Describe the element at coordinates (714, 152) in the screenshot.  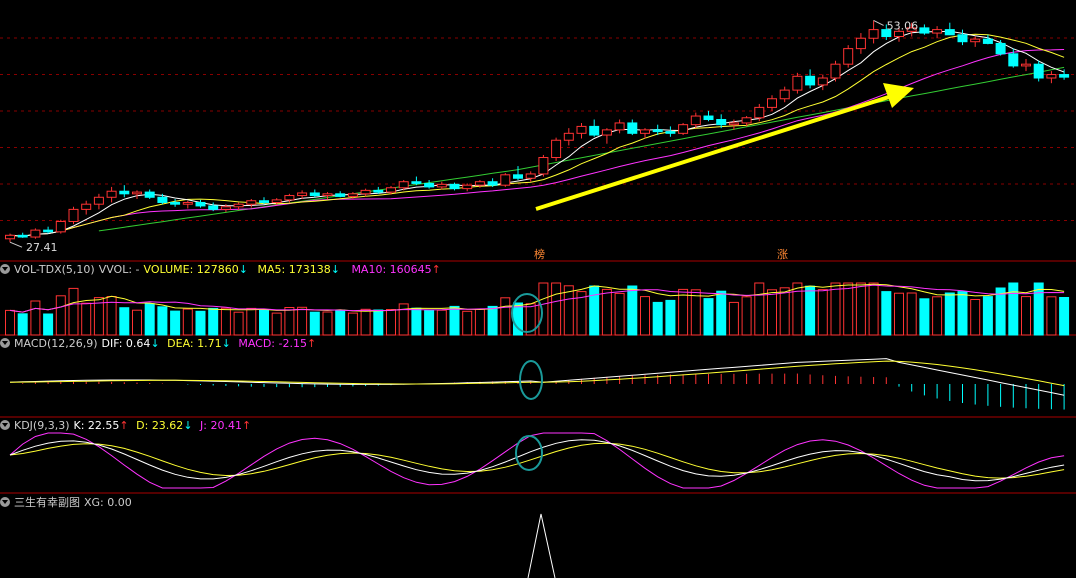
I see `trend-arrow-shaft` at that location.